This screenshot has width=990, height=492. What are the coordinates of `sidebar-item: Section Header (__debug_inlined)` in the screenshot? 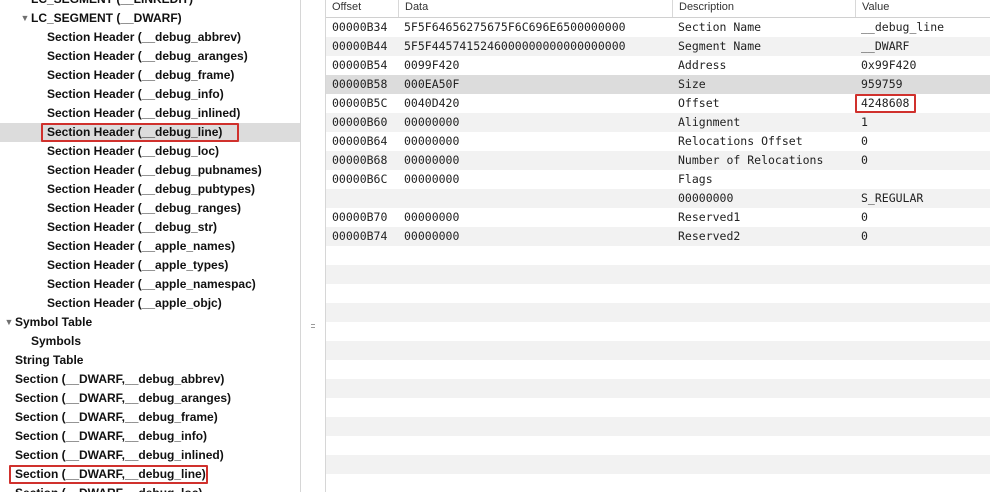 It's located at (150, 113).